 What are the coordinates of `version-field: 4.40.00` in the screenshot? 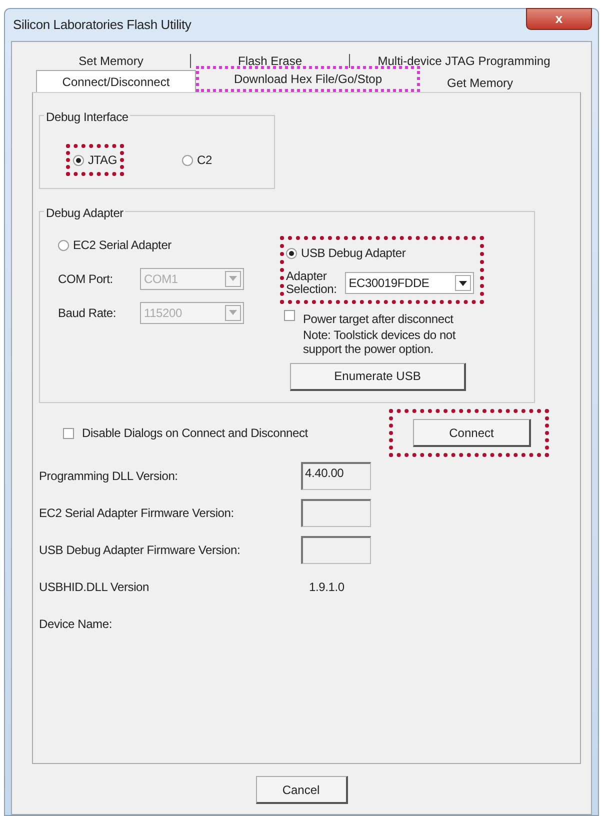 It's located at (336, 476).